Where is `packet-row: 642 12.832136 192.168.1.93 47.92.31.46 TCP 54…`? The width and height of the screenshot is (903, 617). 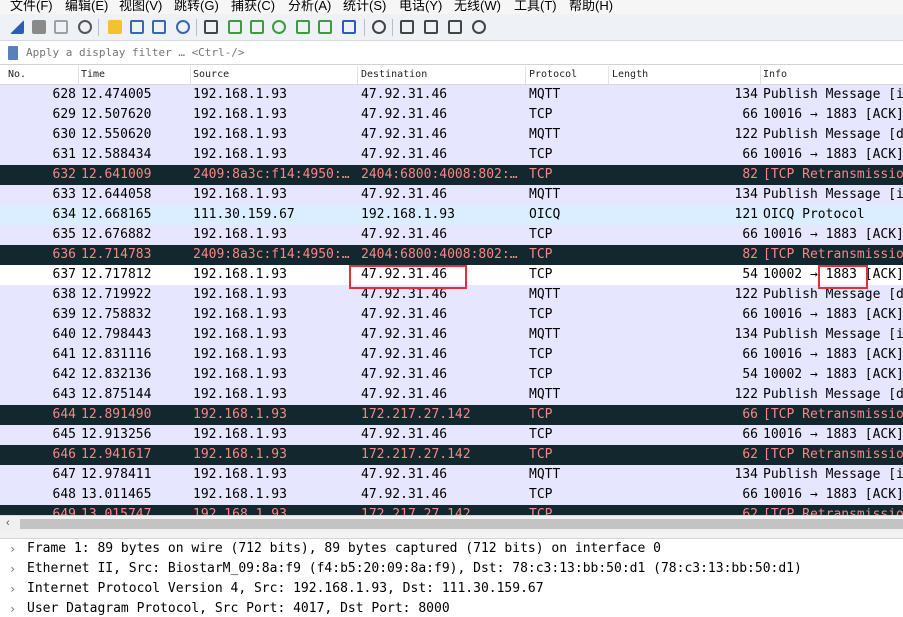 packet-row: 642 12.832136 192.168.1.93 47.92.31.46 TCP 54… is located at coordinates (451, 375).